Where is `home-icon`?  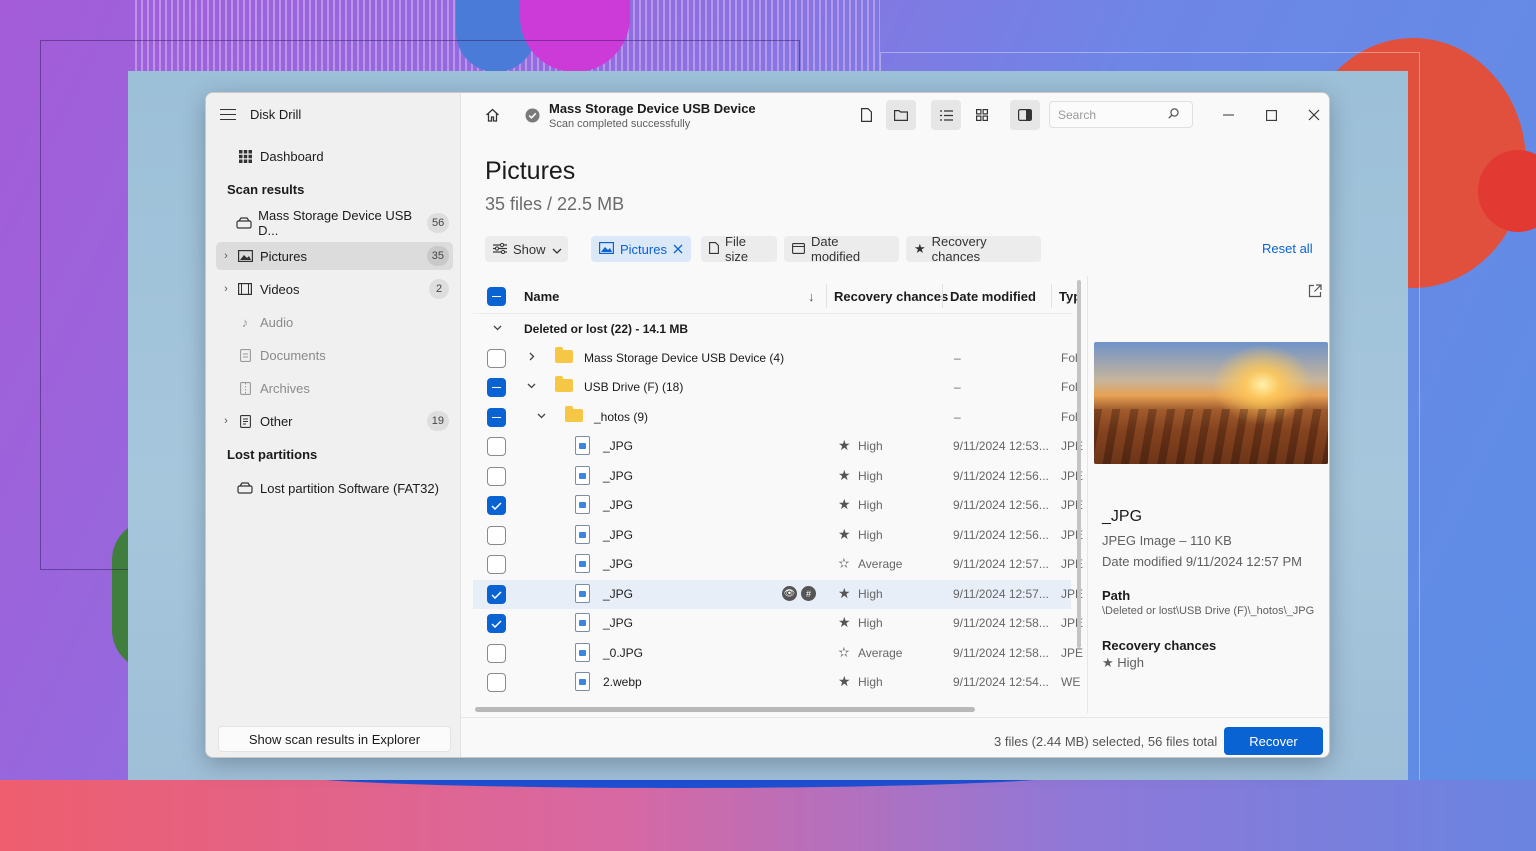
home-icon is located at coordinates (492, 115).